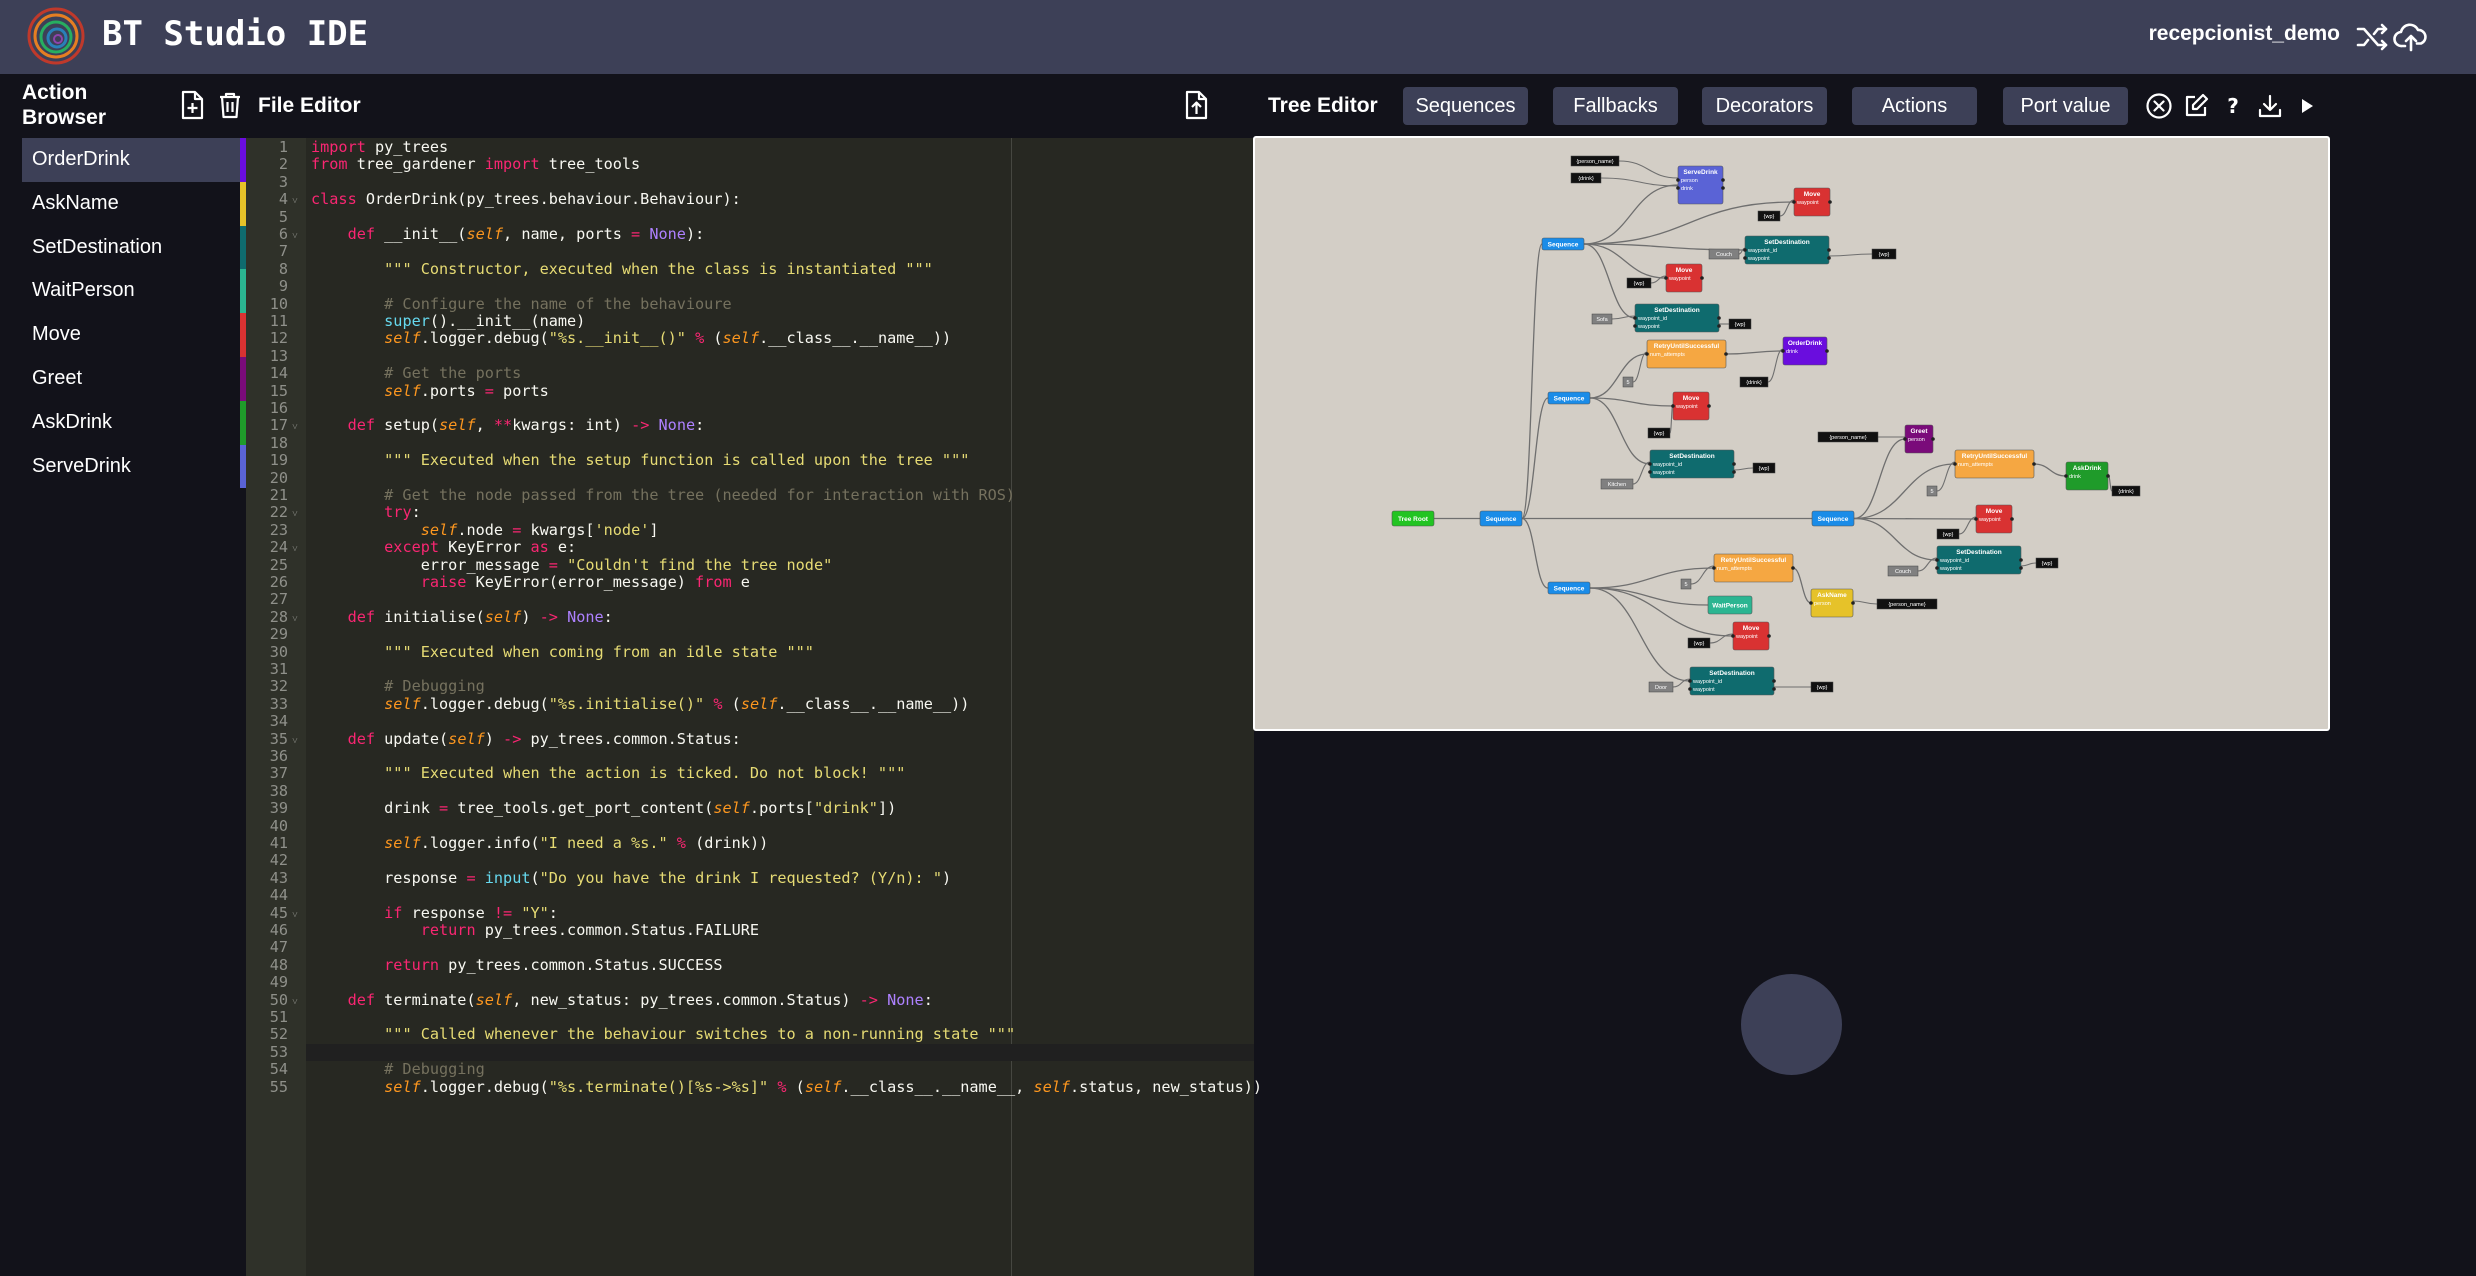 The image size is (2476, 1276). Describe the element at coordinates (2270, 106) in the screenshot. I see `download-icon` at that location.